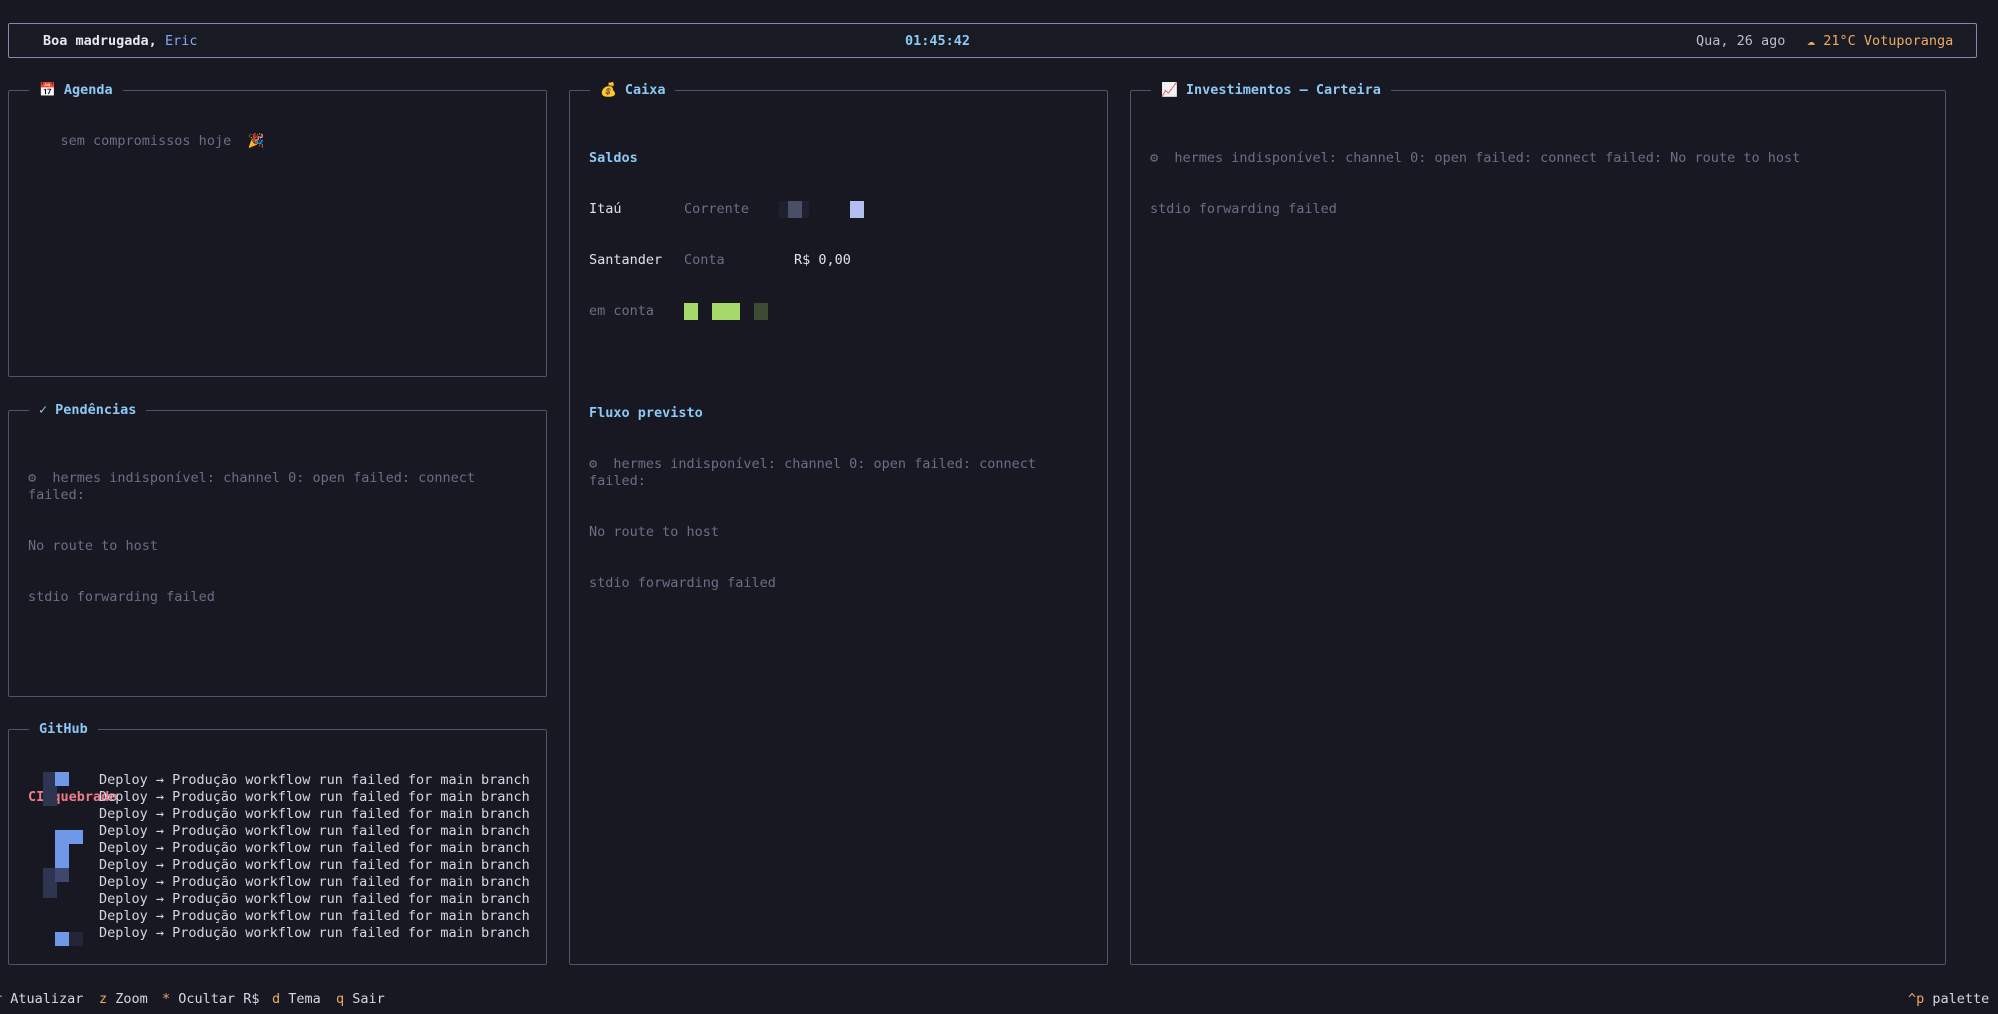 The height and width of the screenshot is (1014, 1998). I want to click on zoom-shortcut: z Zoom, so click(123, 999).